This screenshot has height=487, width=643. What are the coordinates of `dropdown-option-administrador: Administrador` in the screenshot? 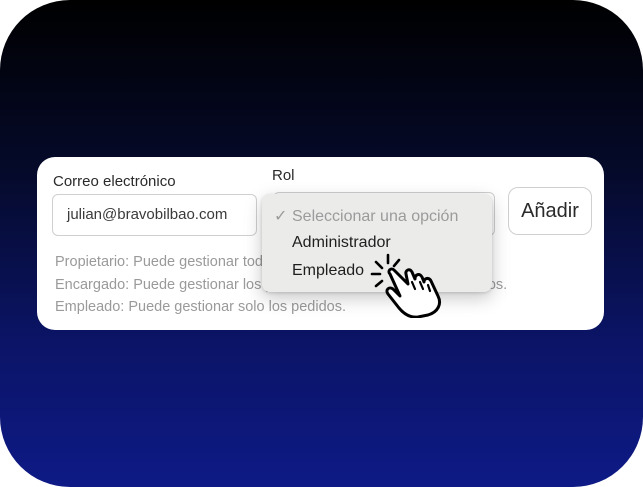 It's located at (341, 243).